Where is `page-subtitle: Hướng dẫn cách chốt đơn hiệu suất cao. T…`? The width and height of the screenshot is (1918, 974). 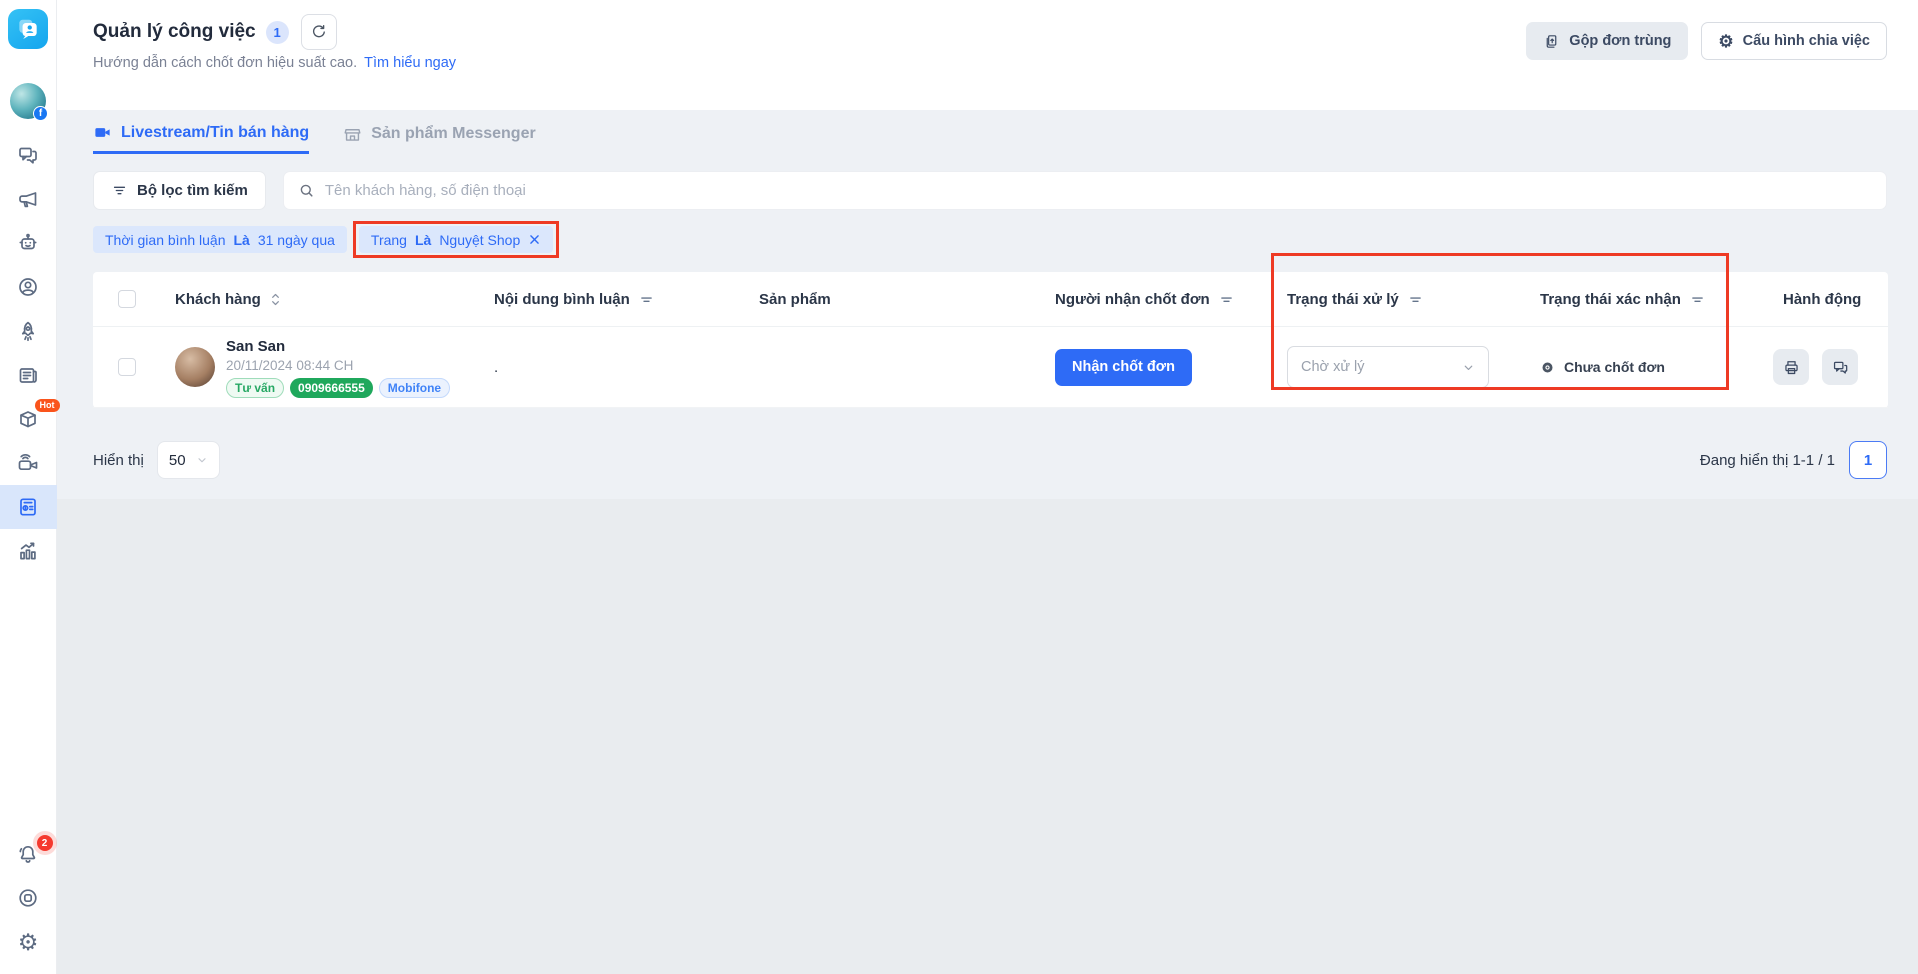
page-subtitle: Hướng dẫn cách chốt đơn hiệu suất cao. T… is located at coordinates (274, 63).